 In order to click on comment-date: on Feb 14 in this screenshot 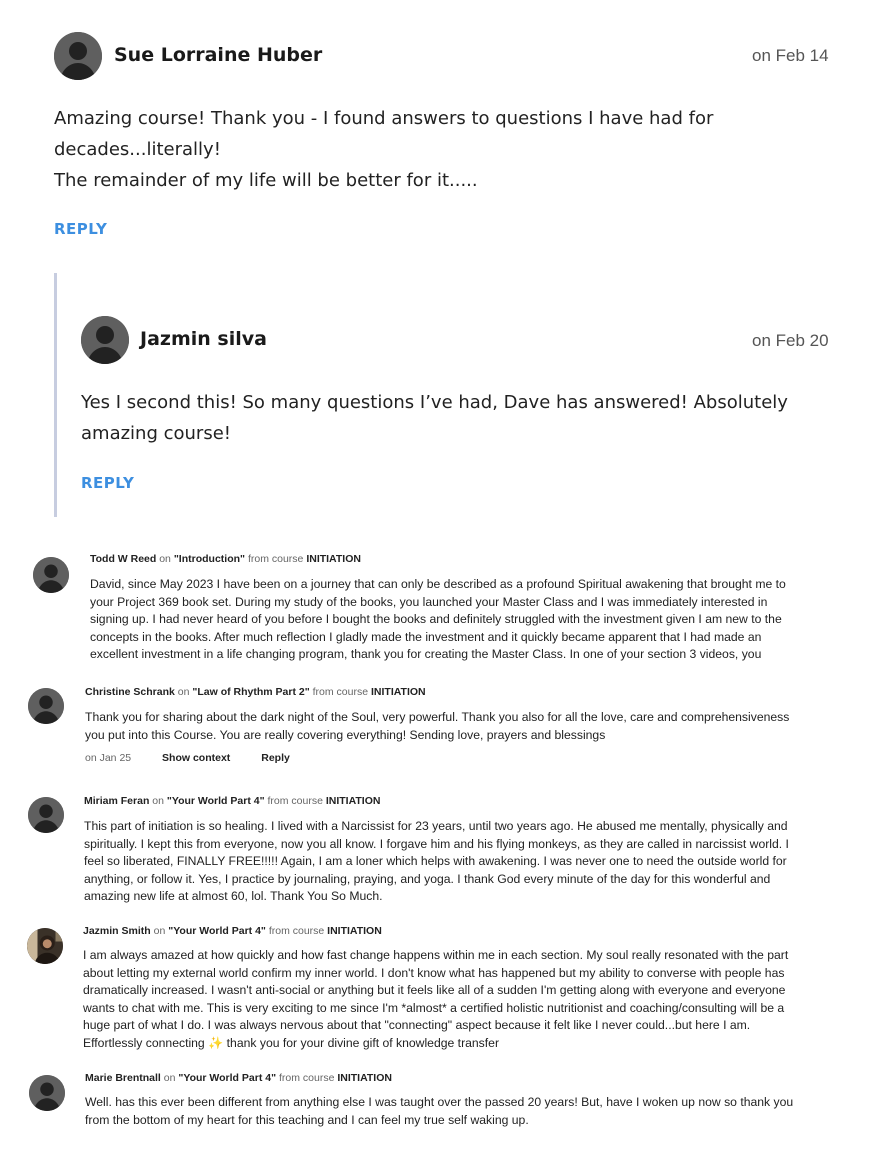, I will do `click(790, 55)`.